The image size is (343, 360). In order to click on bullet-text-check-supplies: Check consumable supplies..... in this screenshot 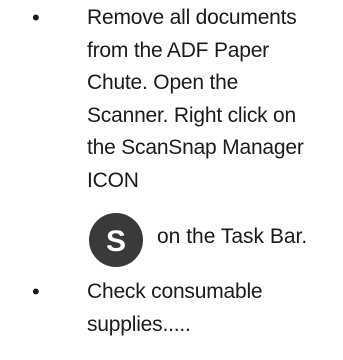, I will do `click(175, 308)`.